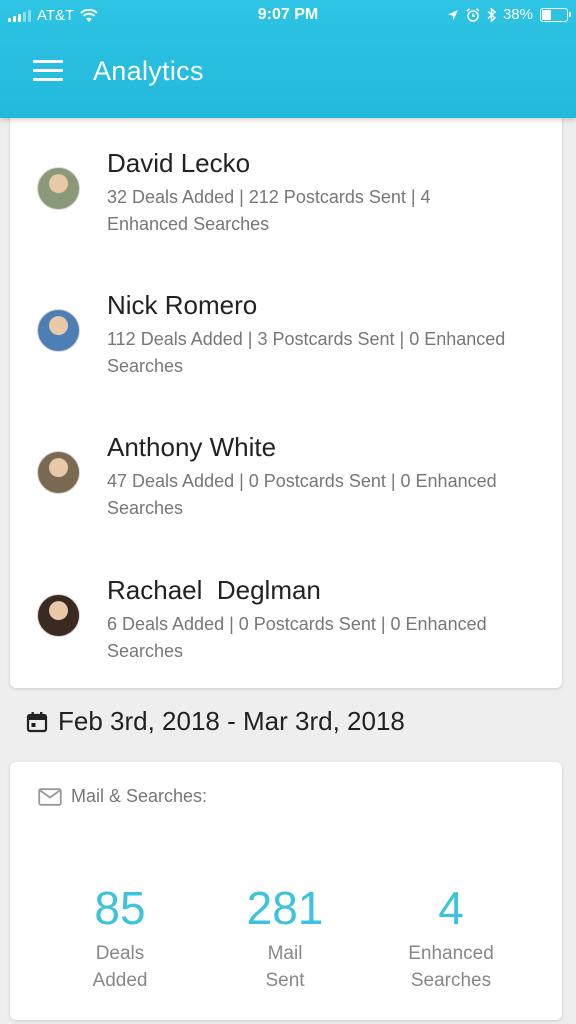 The height and width of the screenshot is (1024, 576). I want to click on section-title: Mail & Searches:, so click(122, 796).